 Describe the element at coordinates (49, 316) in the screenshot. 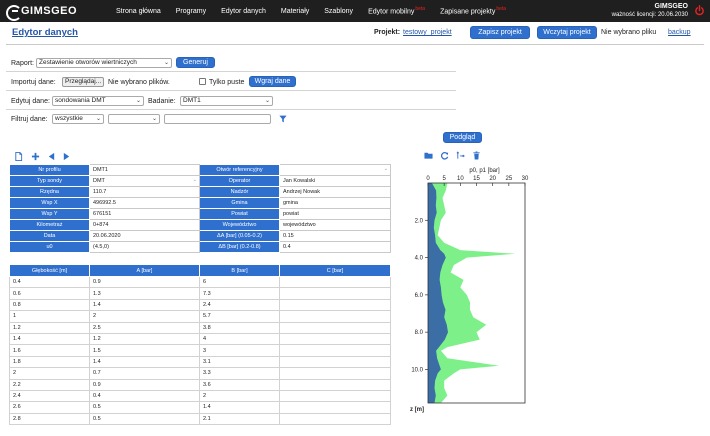

I see `table-cell: 1` at that location.